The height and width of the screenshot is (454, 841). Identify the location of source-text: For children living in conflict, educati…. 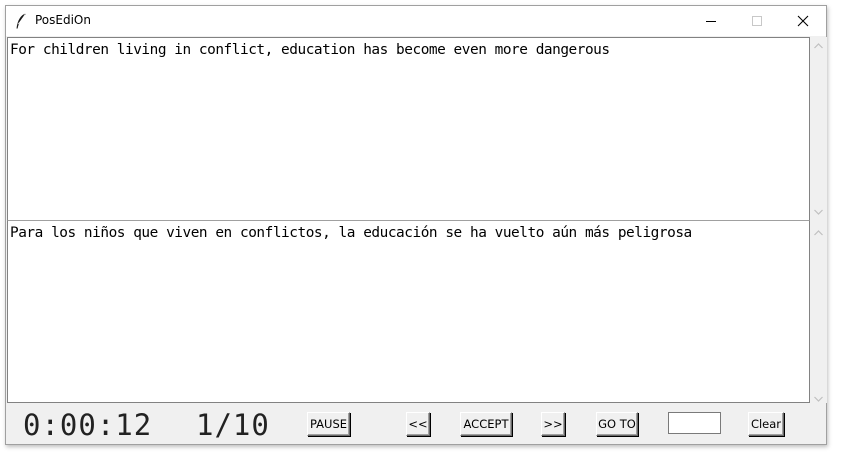
(310, 50).